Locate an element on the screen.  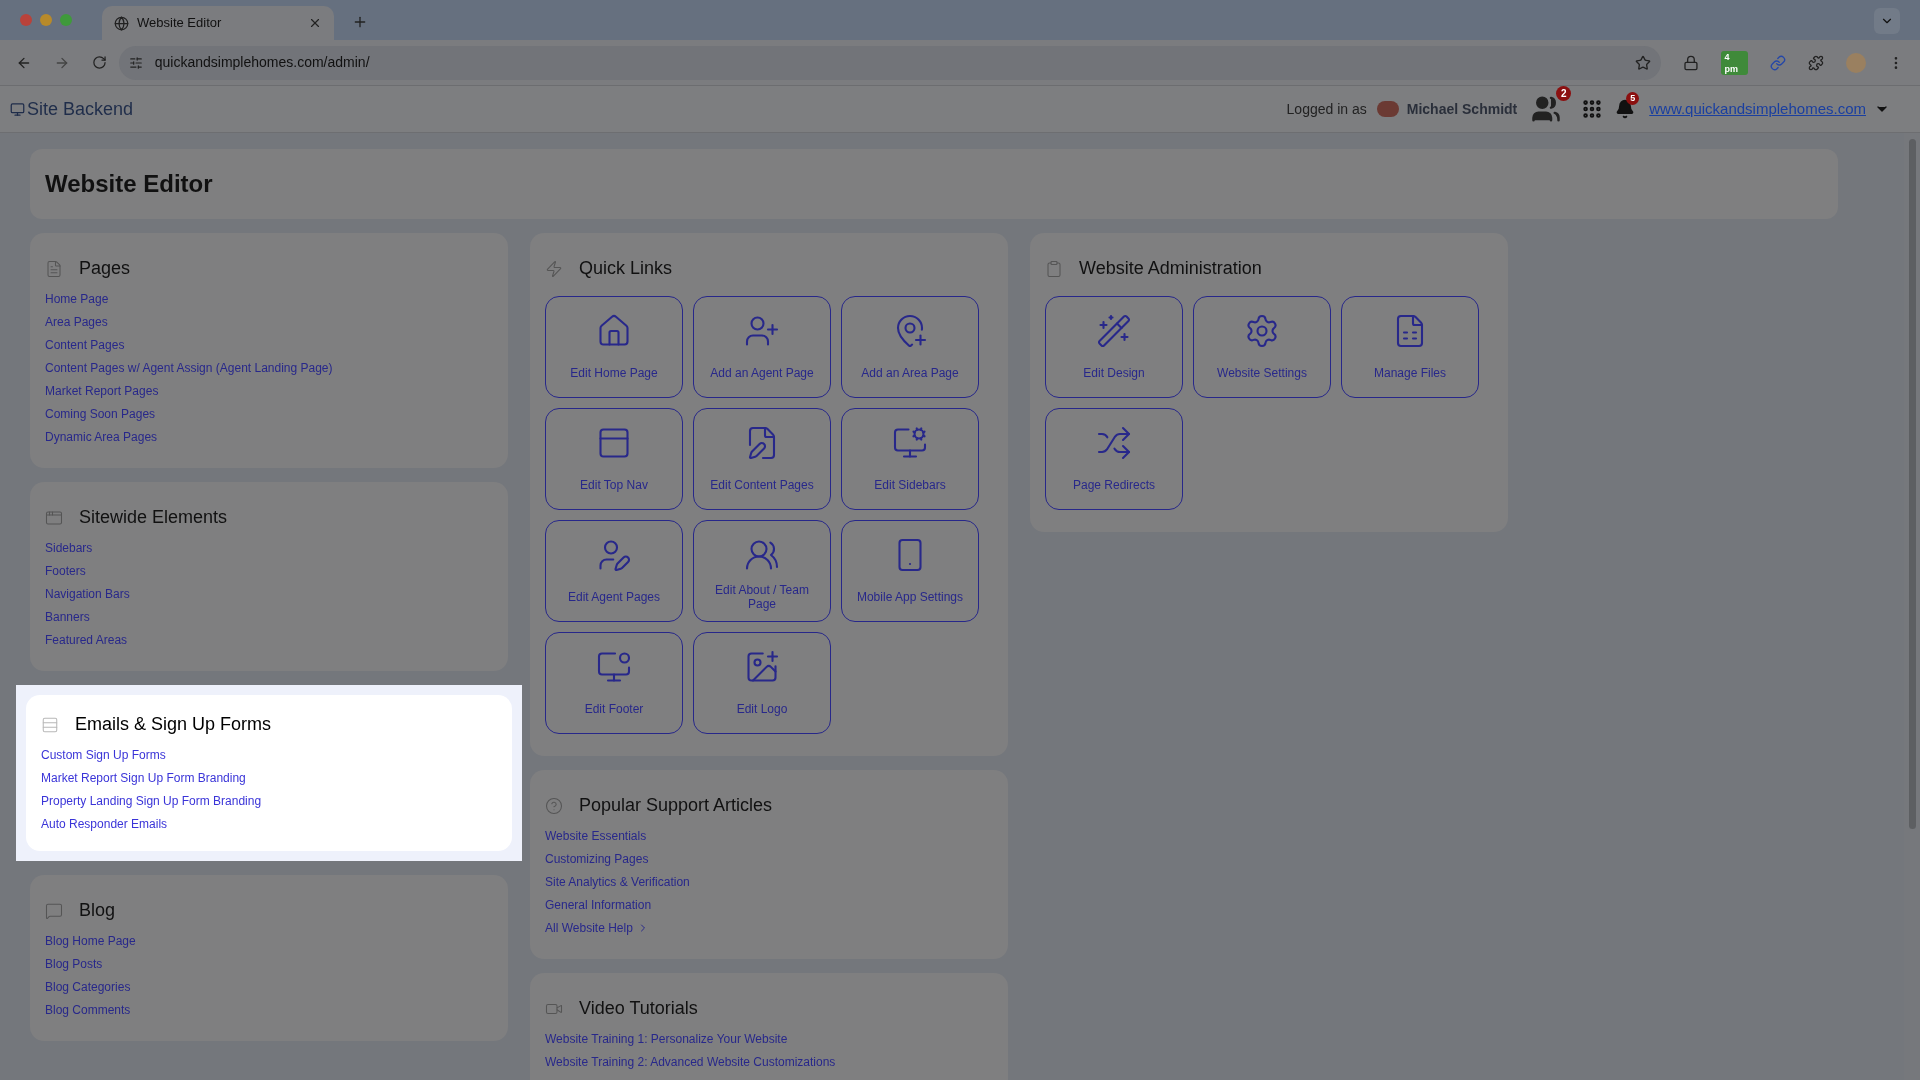
magic-wand-icon is located at coordinates (1114, 331).